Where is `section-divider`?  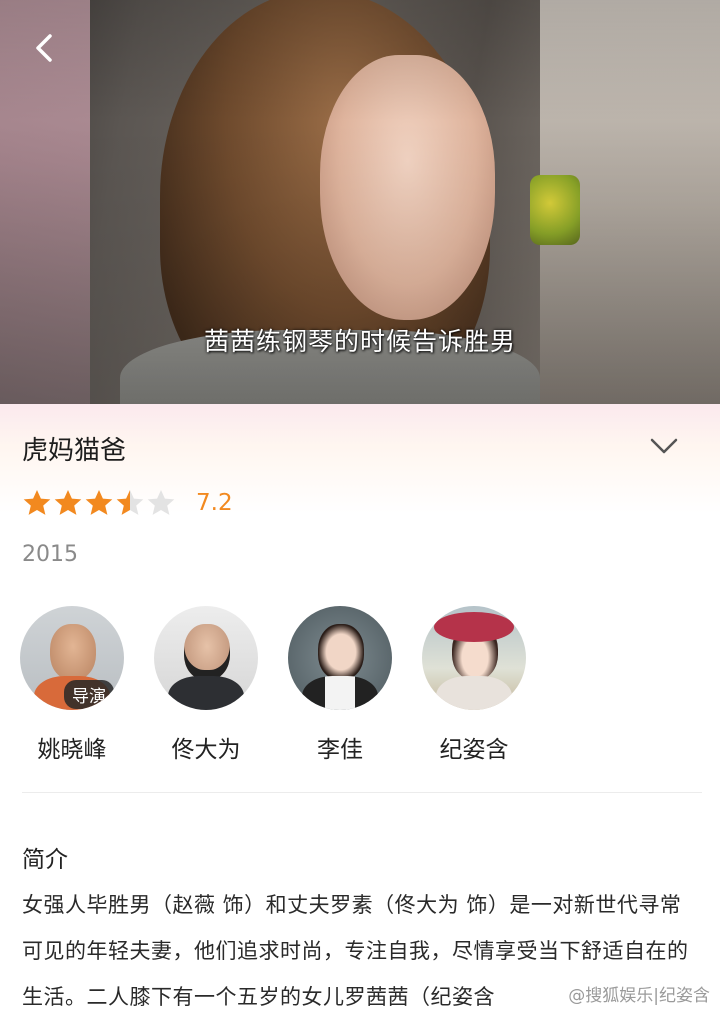 section-divider is located at coordinates (362, 792).